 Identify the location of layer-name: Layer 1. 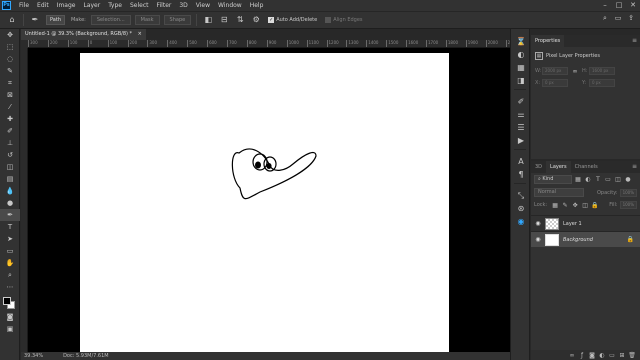
(601, 224).